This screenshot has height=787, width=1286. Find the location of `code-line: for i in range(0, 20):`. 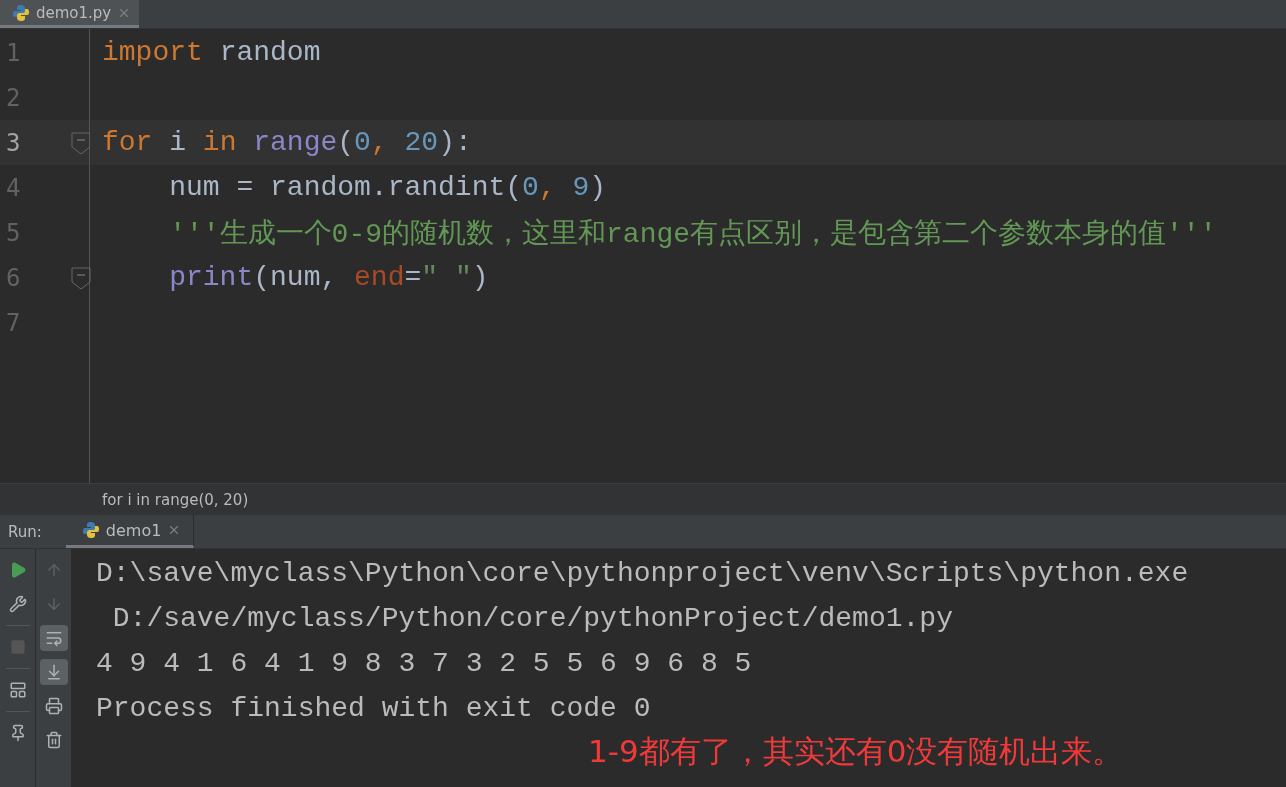

code-line: for i in range(0, 20): is located at coordinates (287, 142).